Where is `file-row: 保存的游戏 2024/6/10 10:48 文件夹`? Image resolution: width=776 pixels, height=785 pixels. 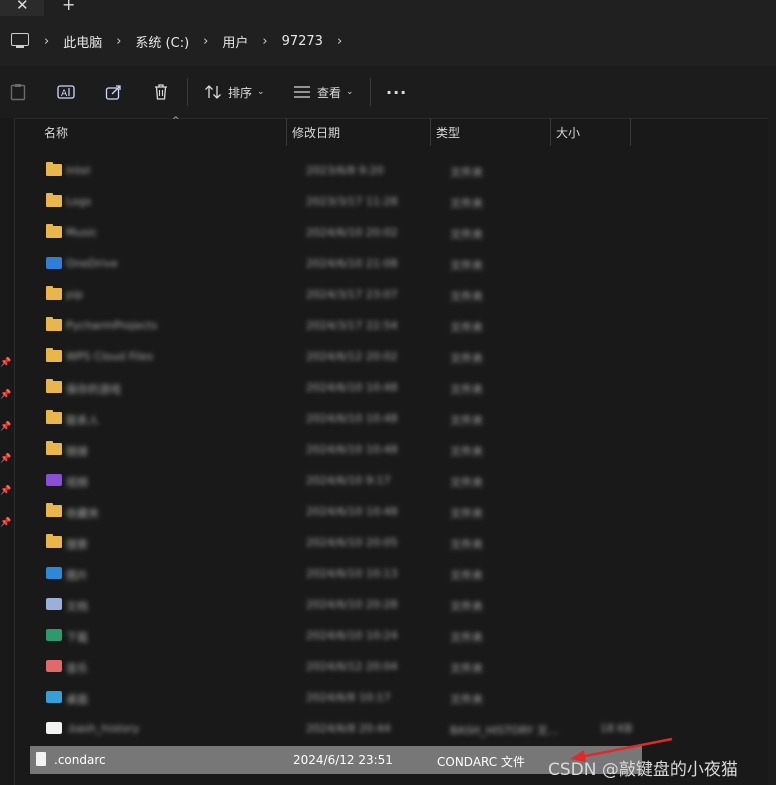 file-row: 保存的游戏 2024/6/10 10:48 文件夹 is located at coordinates (335, 388).